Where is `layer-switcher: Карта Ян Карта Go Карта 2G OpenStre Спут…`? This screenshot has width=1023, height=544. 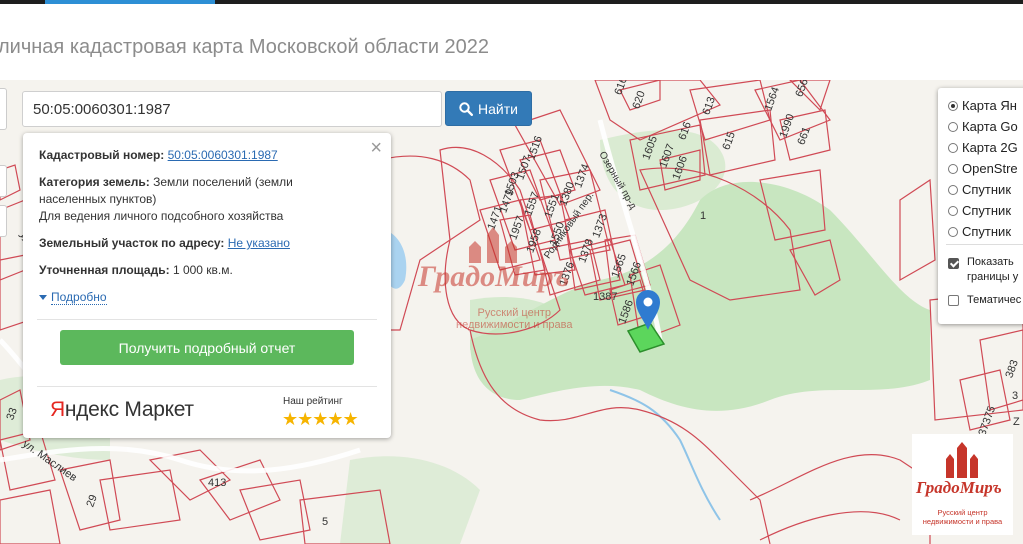
layer-switcher: Карта Ян Карта Go Карта 2G OpenStre Спут… is located at coordinates (980, 206).